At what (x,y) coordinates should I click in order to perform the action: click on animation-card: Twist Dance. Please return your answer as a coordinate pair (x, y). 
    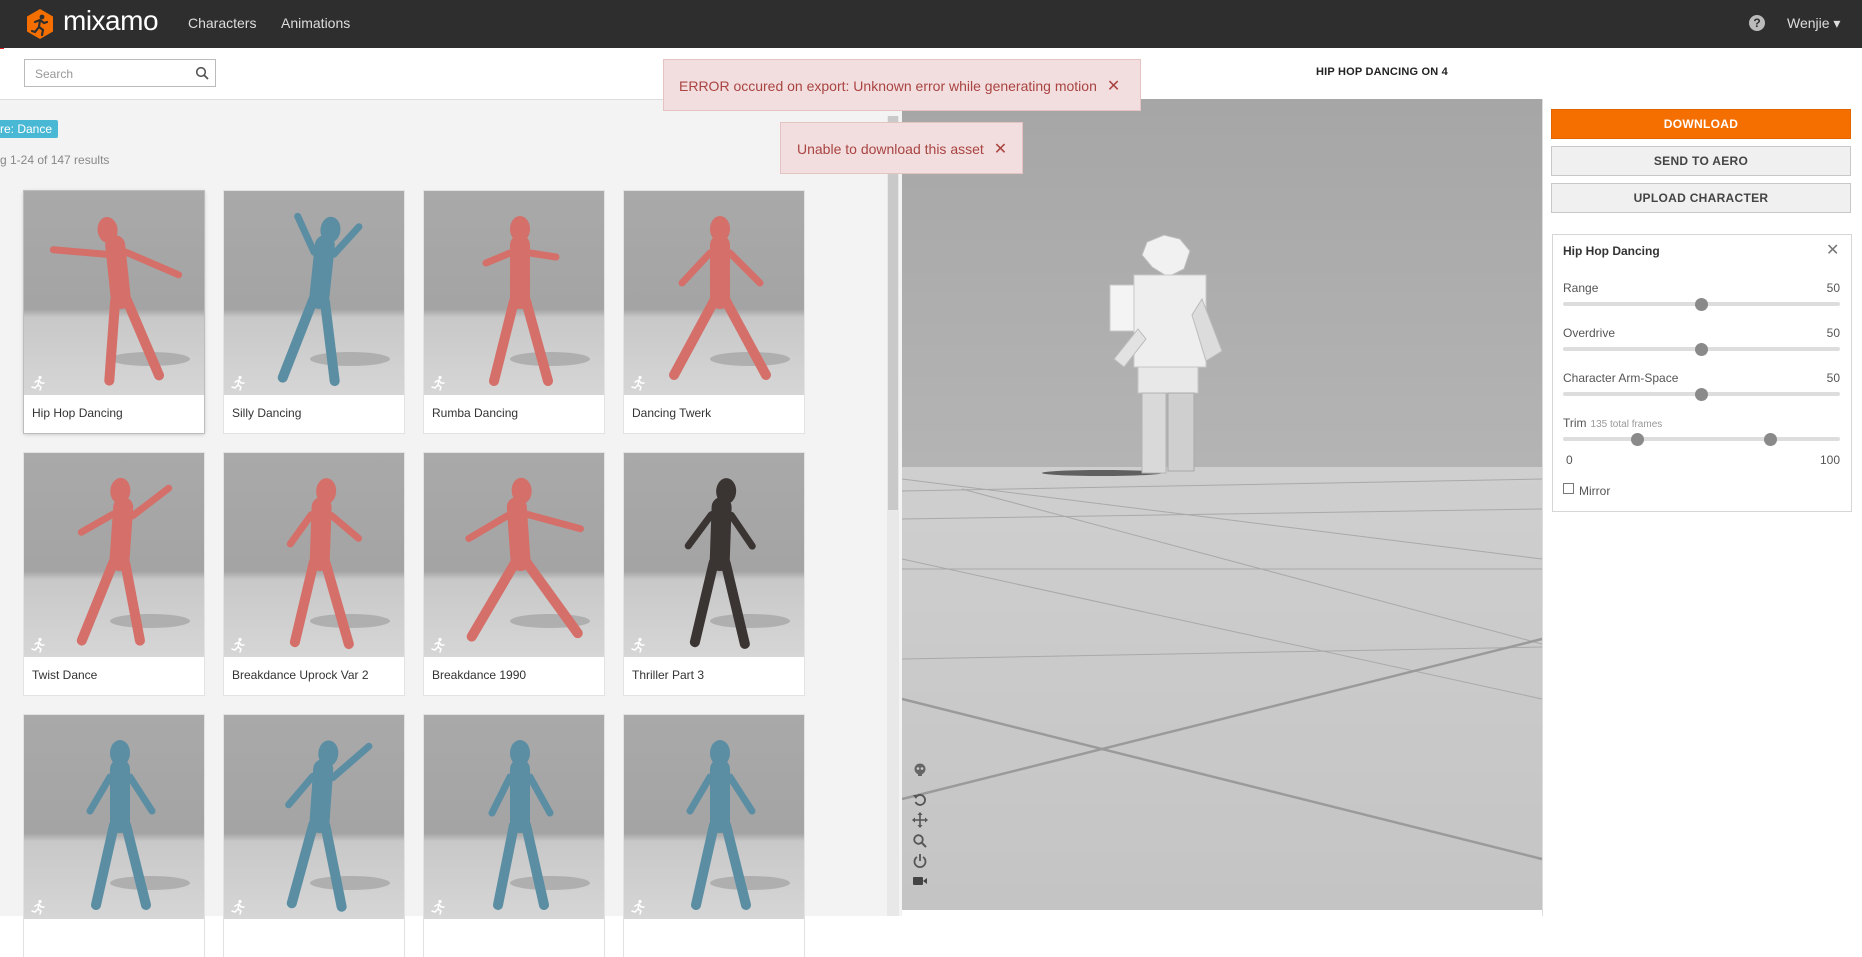
    Looking at the image, I should click on (114, 574).